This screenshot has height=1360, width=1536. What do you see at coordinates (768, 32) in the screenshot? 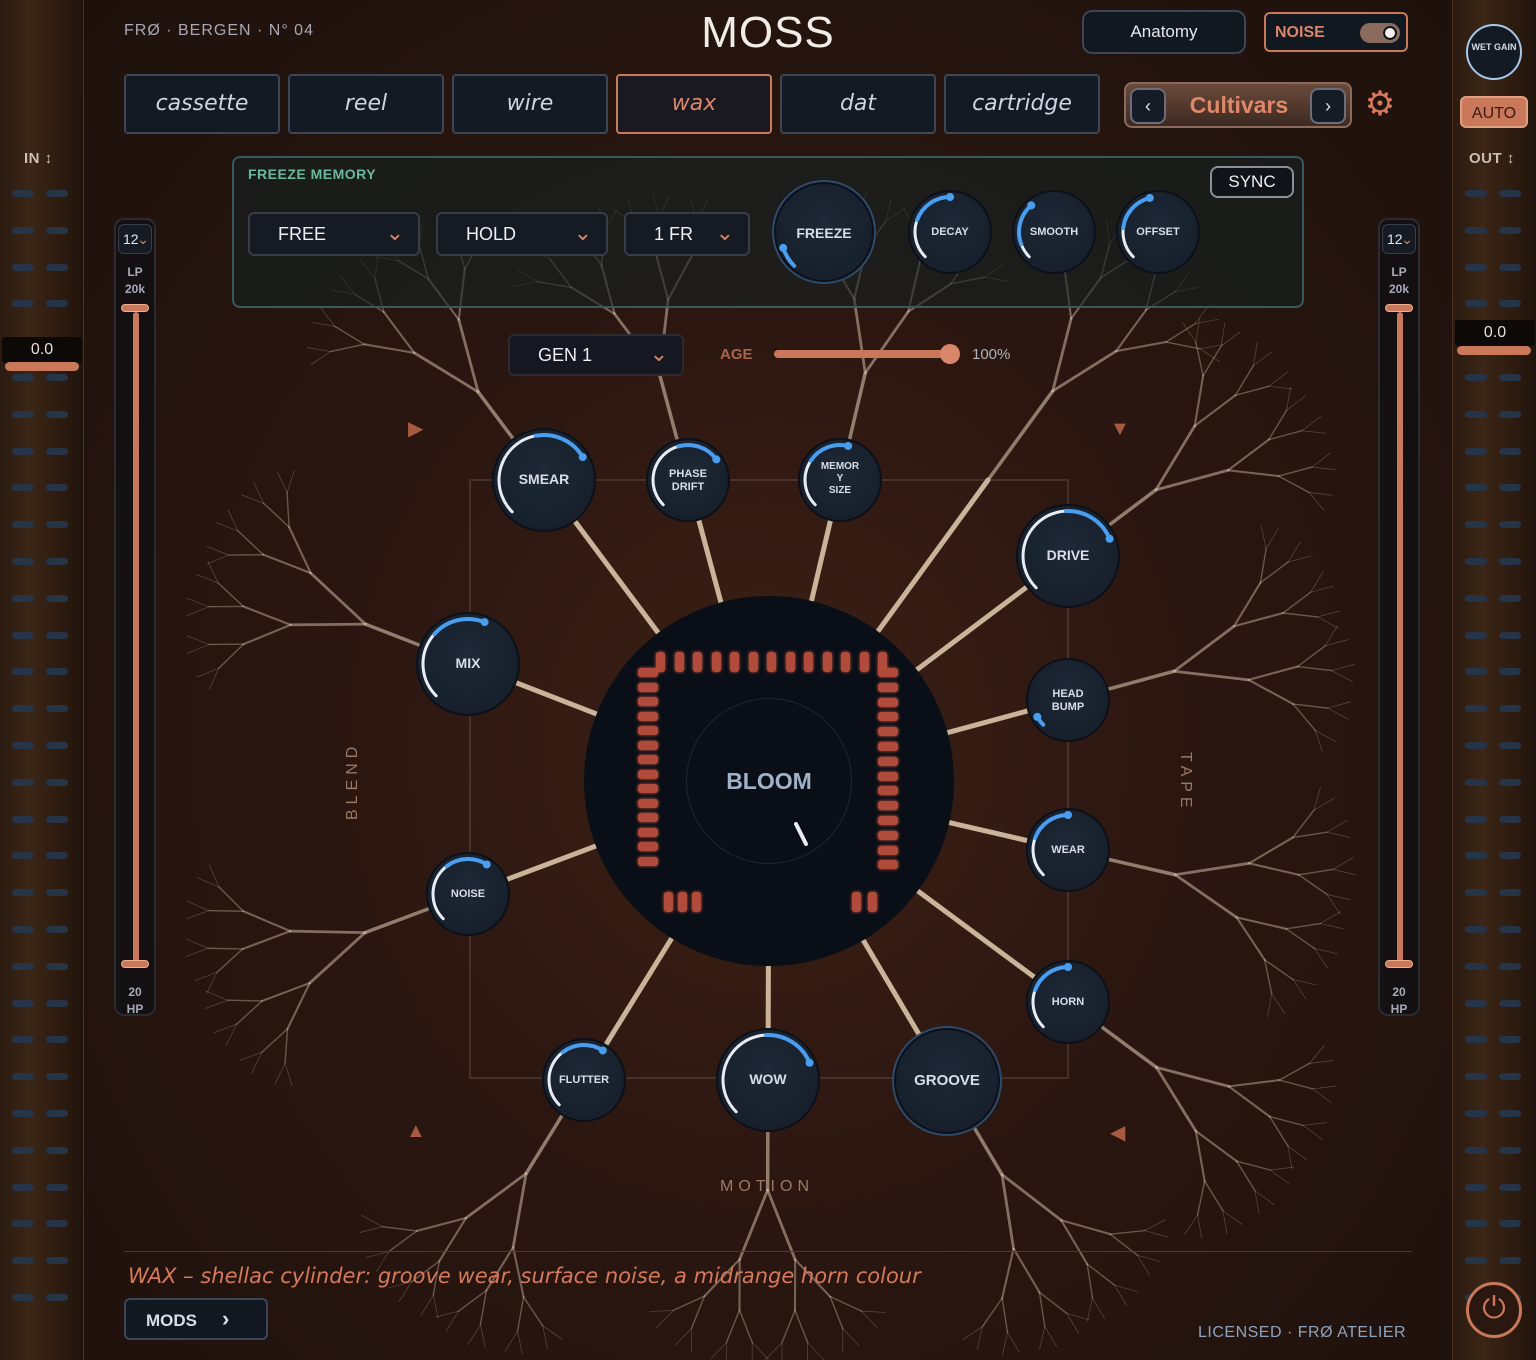
I see `plugin-title: MOSS` at bounding box center [768, 32].